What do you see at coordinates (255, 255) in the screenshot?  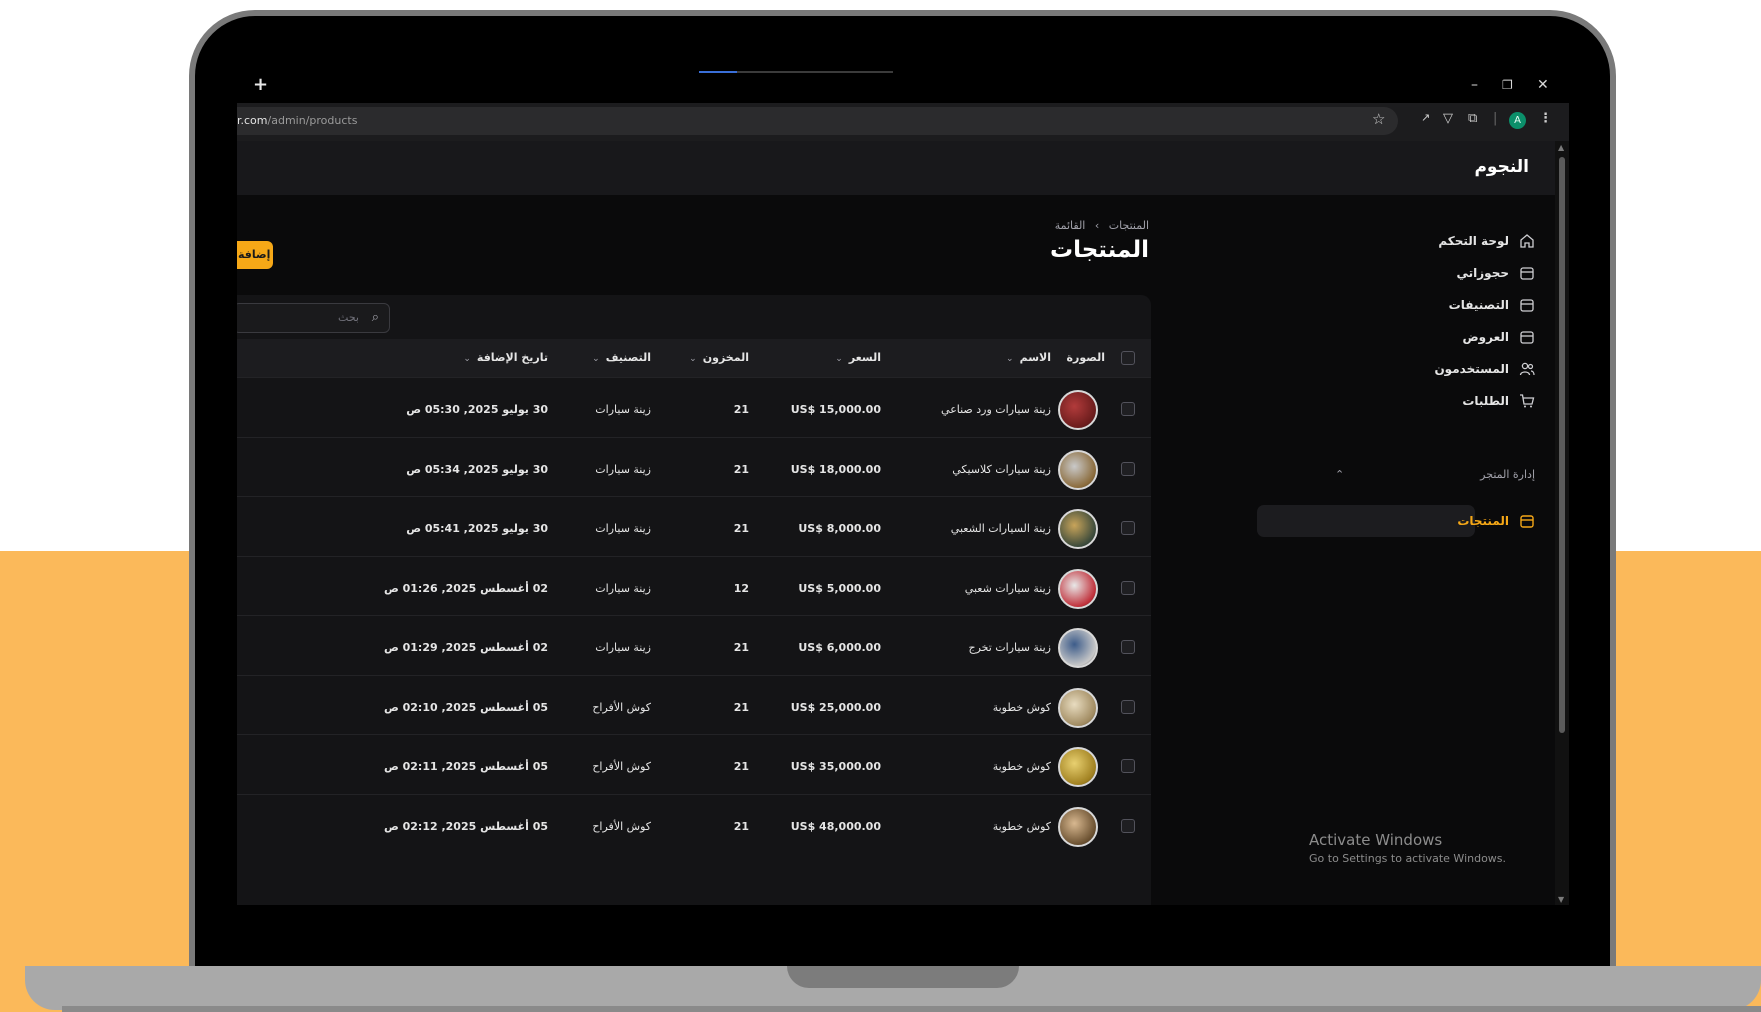 I see `add-product-button: إضافة` at bounding box center [255, 255].